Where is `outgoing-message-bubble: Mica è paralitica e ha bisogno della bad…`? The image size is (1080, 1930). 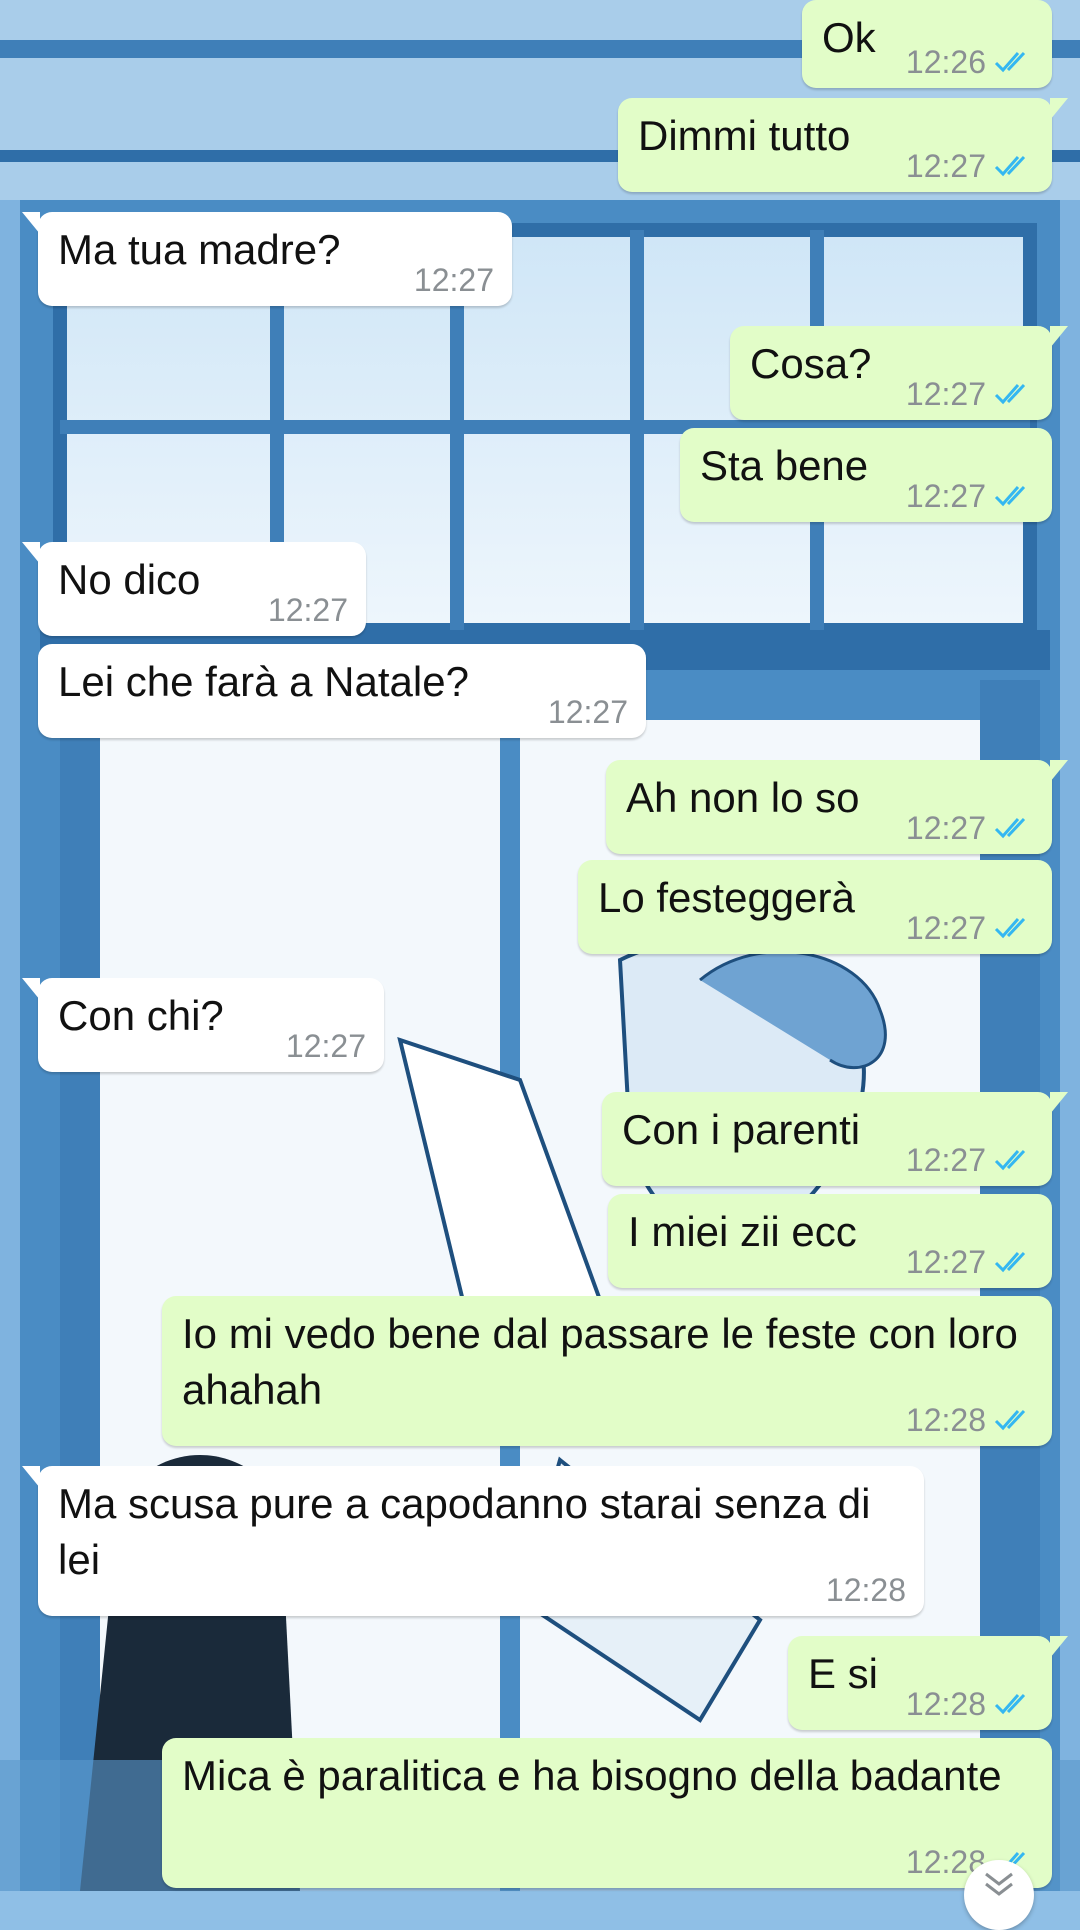
outgoing-message-bubble: Mica è paralitica e ha bisogno della bad… is located at coordinates (607, 1813).